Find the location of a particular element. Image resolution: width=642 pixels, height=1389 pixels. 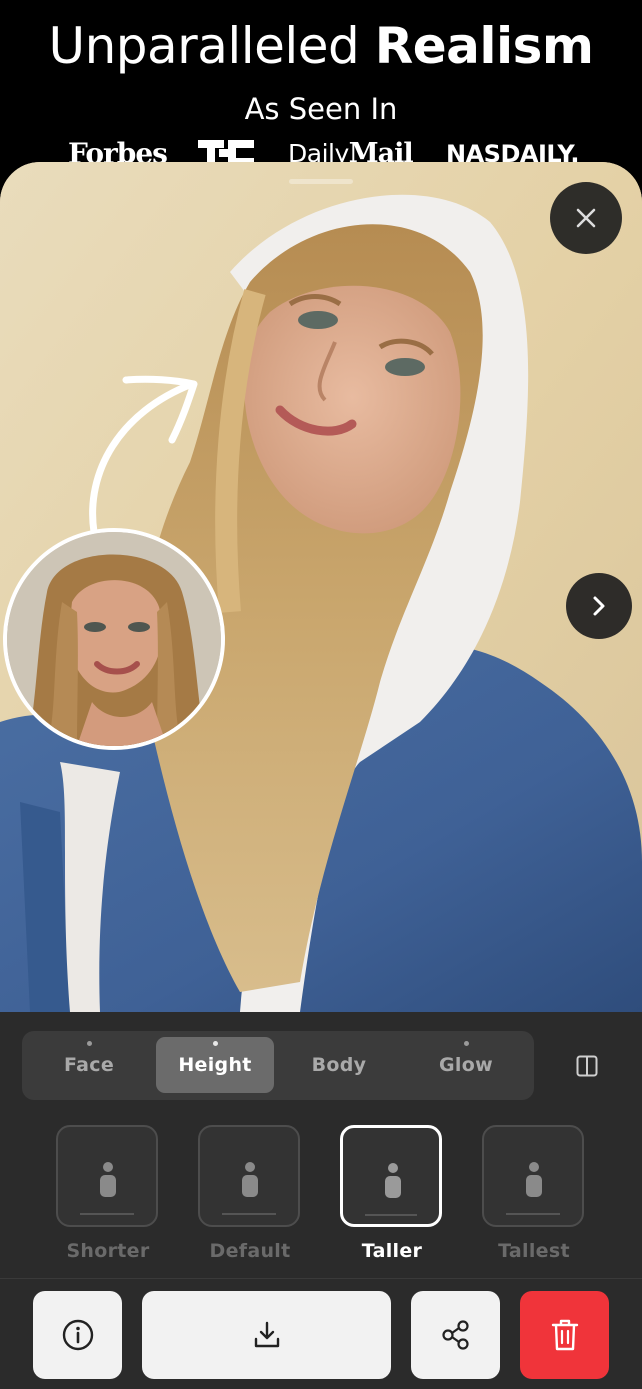

close-icon is located at coordinates (586, 218).